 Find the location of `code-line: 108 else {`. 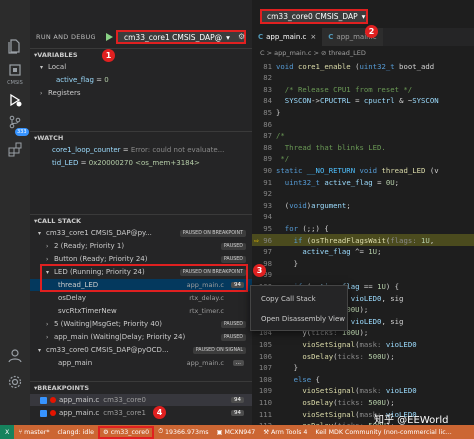

code-line: 108 else { is located at coordinates (363, 379).